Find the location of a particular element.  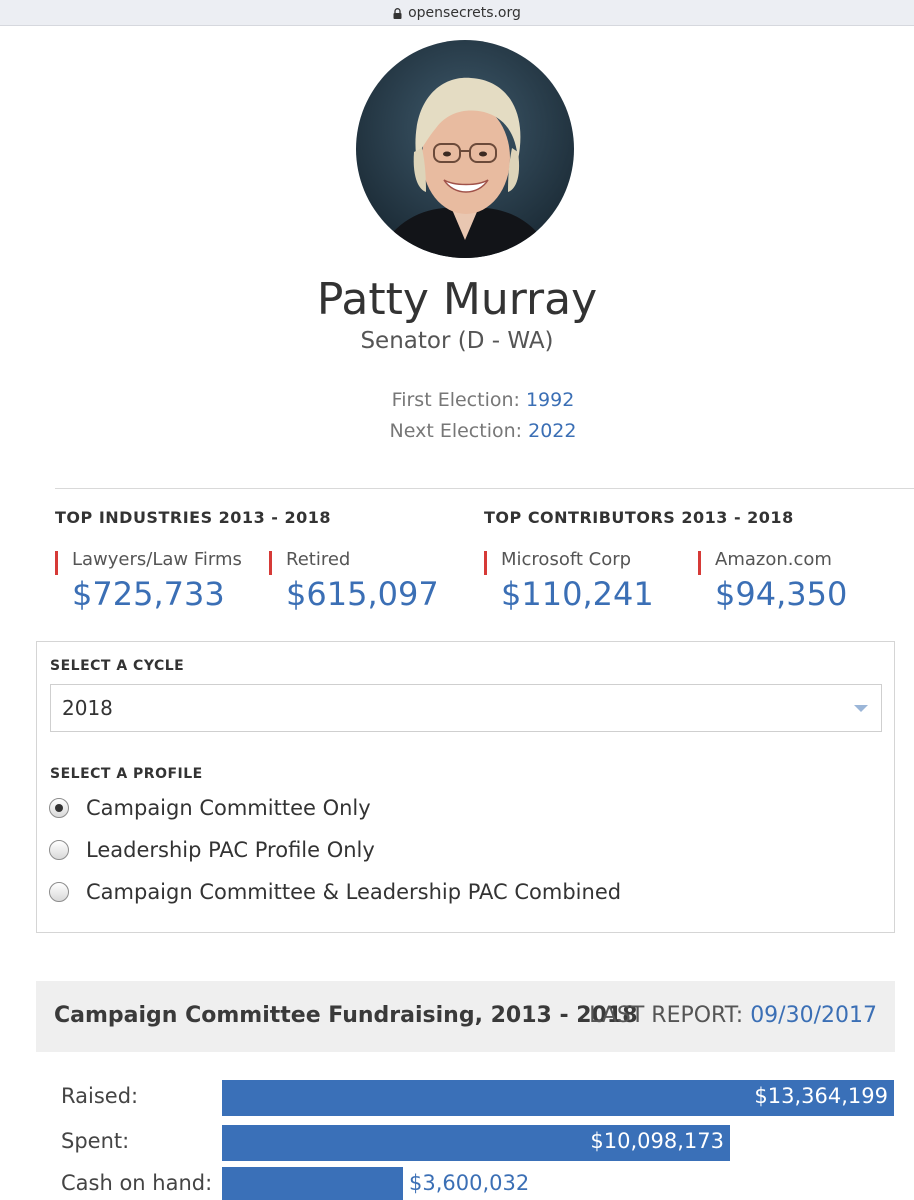

contributor-label: Microsoft Corp is located at coordinates (566, 559).